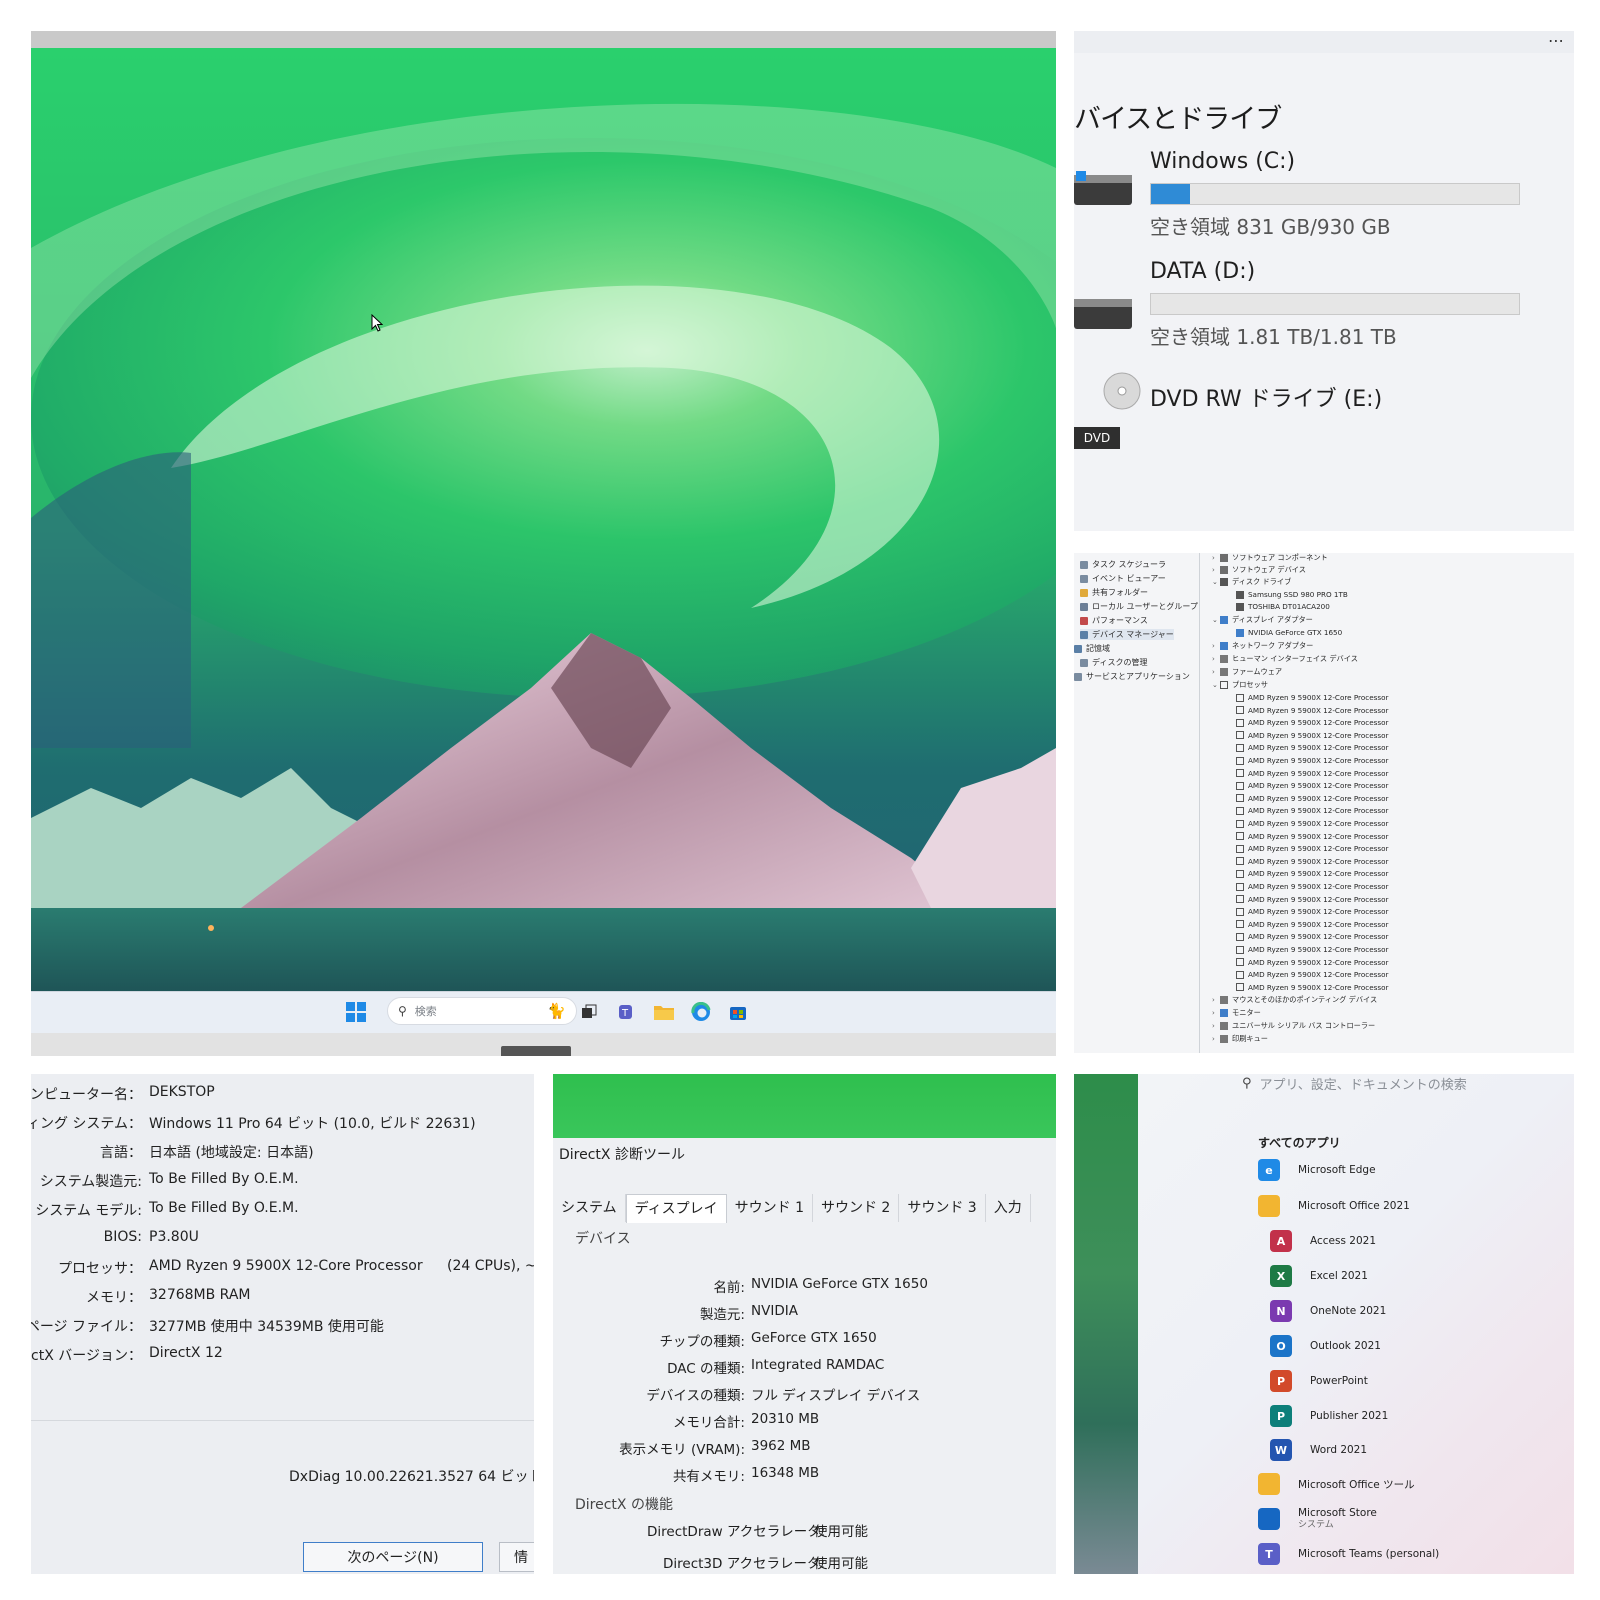 The image size is (1600, 1600). I want to click on windows-start-icon, so click(356, 1012).